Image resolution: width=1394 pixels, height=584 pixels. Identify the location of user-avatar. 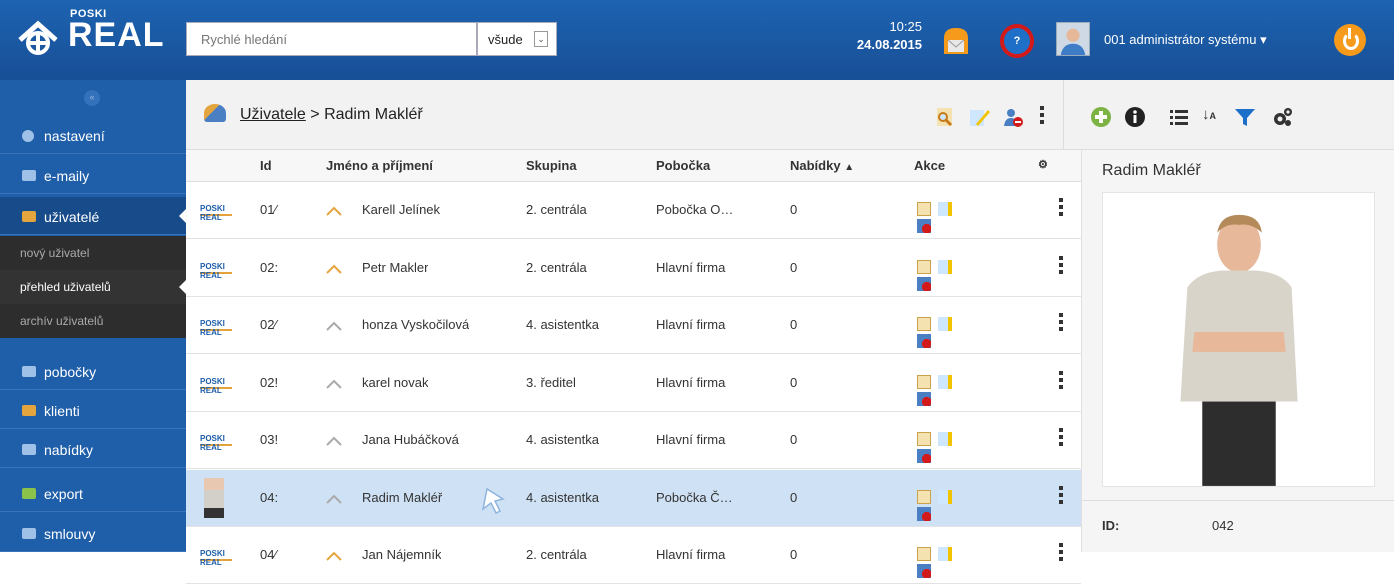
(1073, 39).